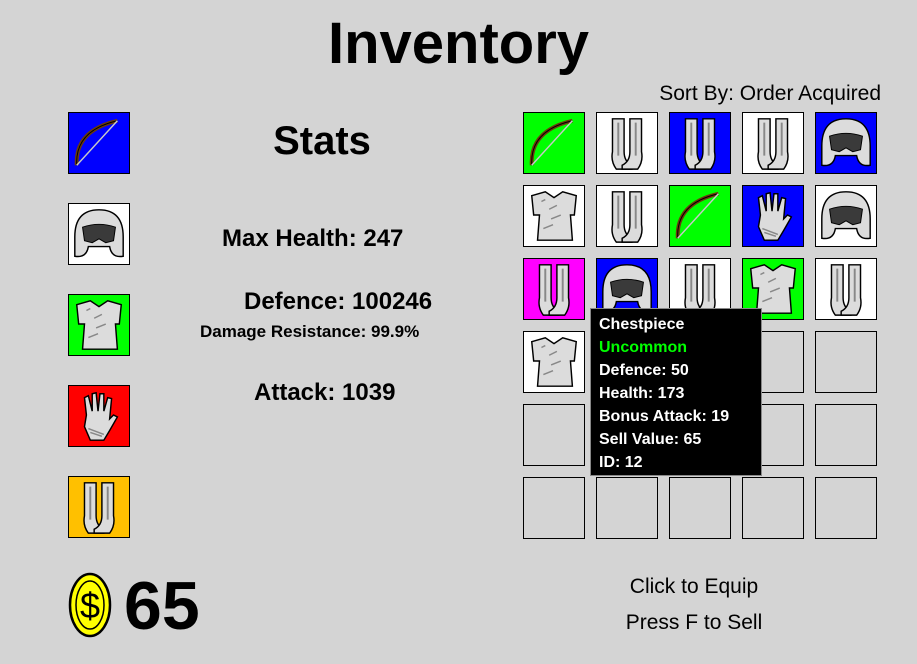 The image size is (917, 664). Describe the element at coordinates (162, 606) in the screenshot. I see `money-amount: 65` at that location.